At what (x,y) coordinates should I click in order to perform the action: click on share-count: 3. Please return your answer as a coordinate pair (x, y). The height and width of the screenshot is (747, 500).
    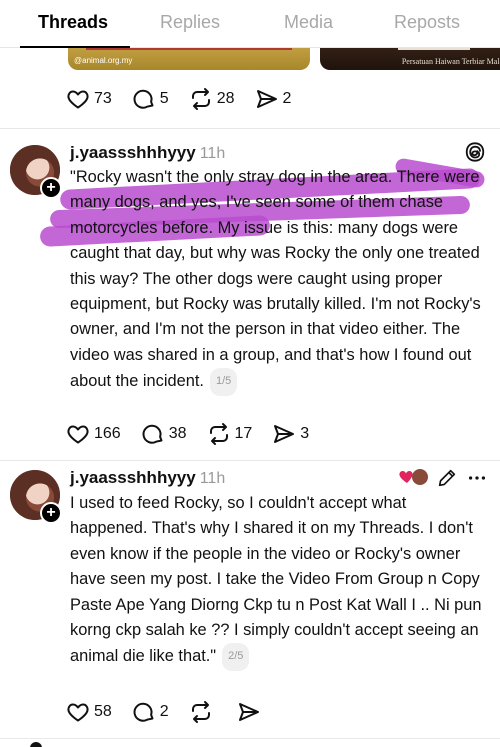
    Looking at the image, I should click on (305, 433).